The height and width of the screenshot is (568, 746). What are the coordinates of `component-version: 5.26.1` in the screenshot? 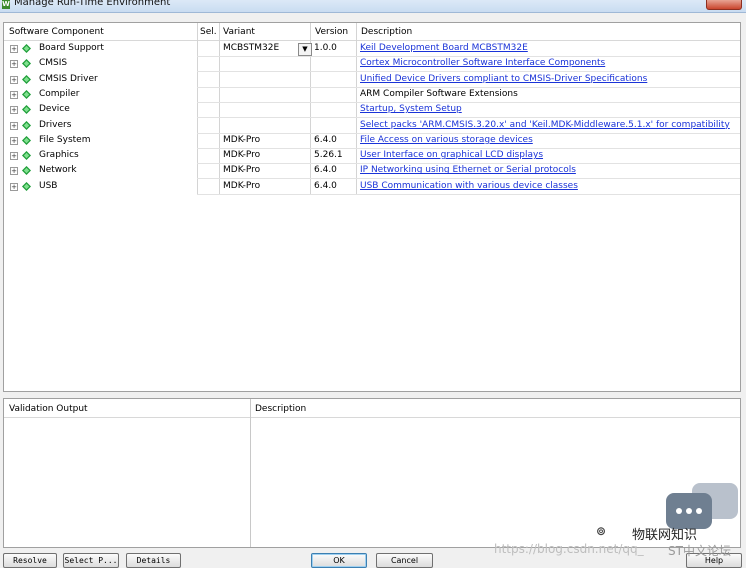 It's located at (328, 155).